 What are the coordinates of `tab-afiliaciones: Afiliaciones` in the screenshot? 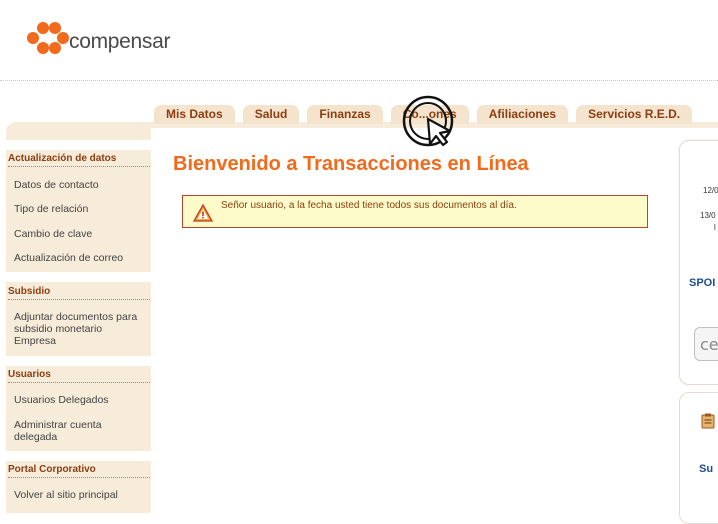 It's located at (522, 114).